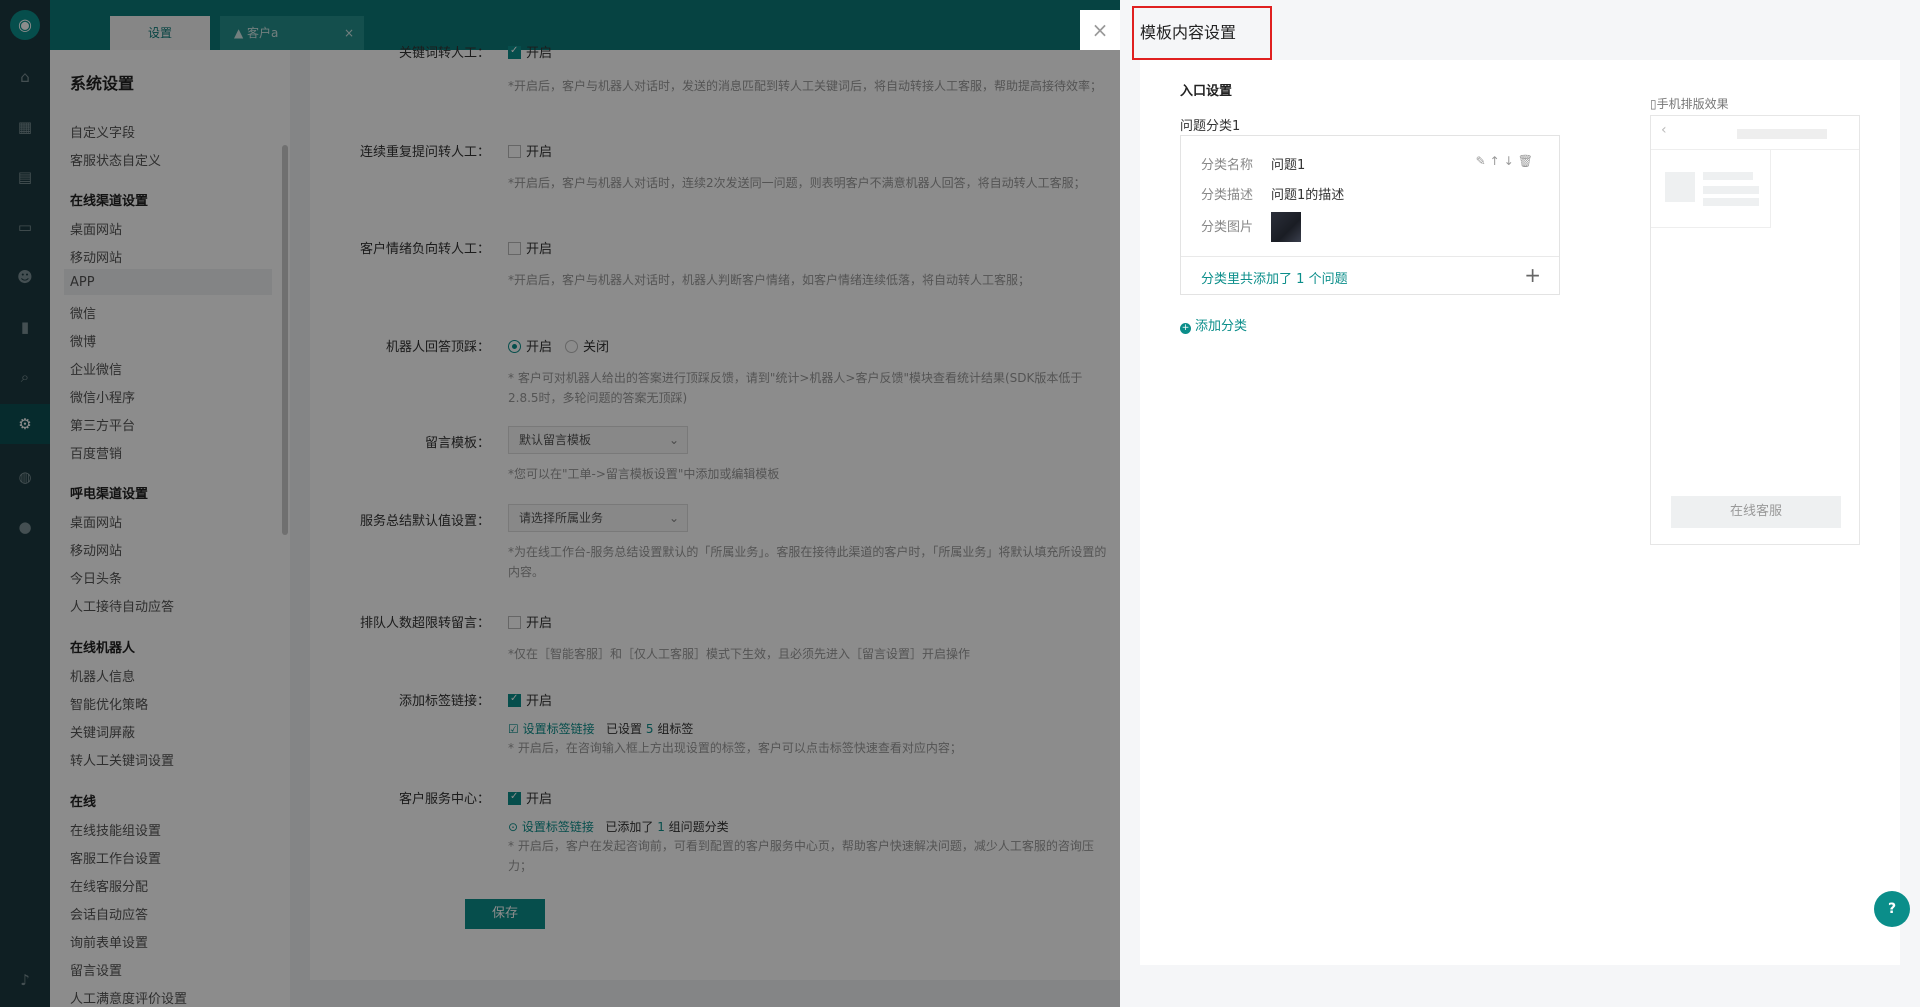 The height and width of the screenshot is (1007, 1920). What do you see at coordinates (1202, 33) in the screenshot?
I see `drawer-title: 模板内容设置` at bounding box center [1202, 33].